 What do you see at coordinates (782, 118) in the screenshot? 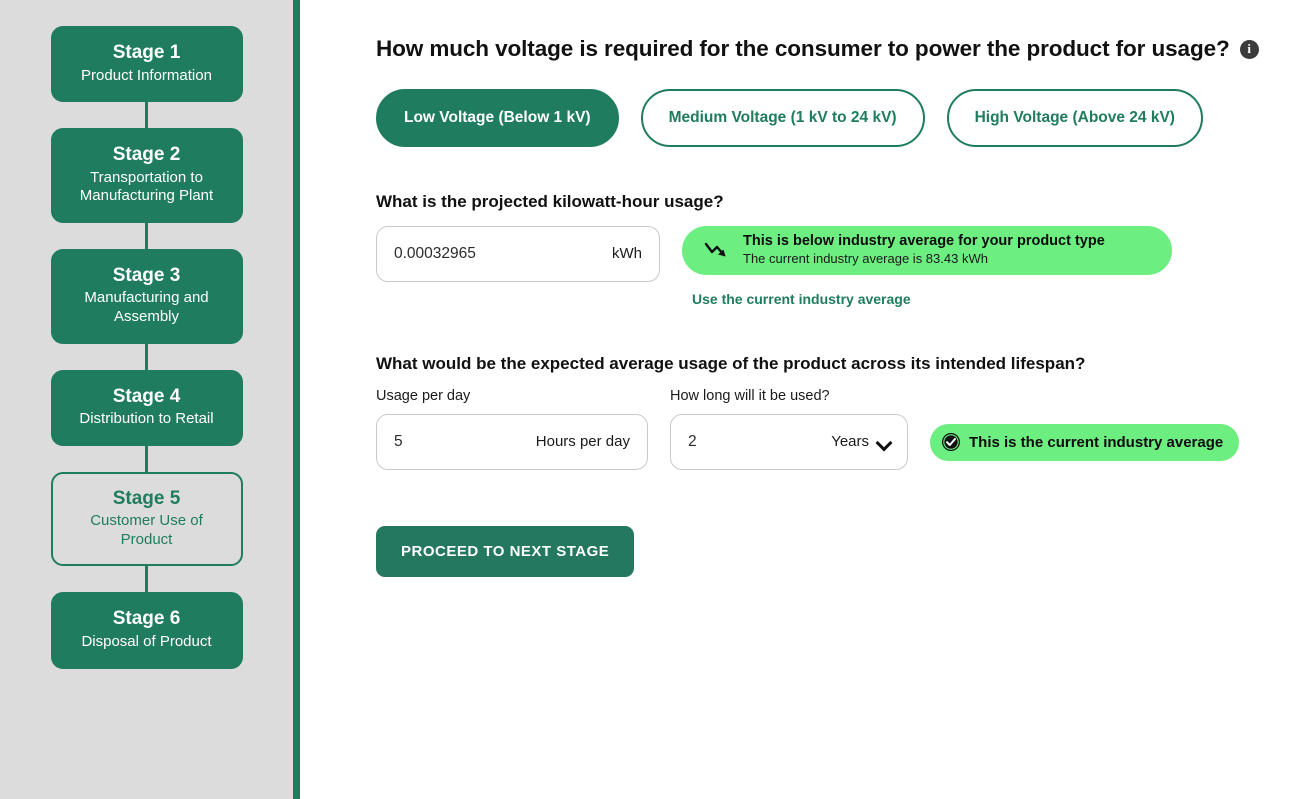
I see `voltage-option-2: Medium Voltage (1 kV to 24 kV)` at bounding box center [782, 118].